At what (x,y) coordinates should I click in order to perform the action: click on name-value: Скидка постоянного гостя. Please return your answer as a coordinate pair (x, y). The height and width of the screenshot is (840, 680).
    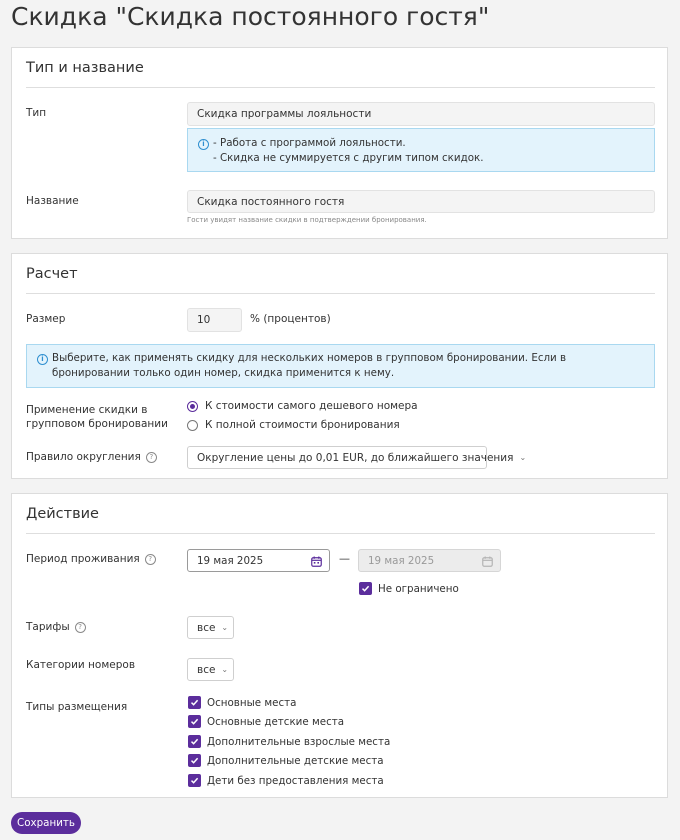
    Looking at the image, I should click on (271, 201).